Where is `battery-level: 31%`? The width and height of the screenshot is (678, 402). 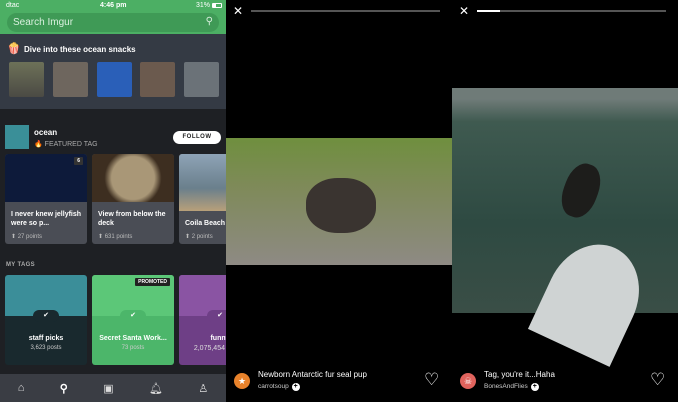 battery-level: 31% is located at coordinates (202, 5).